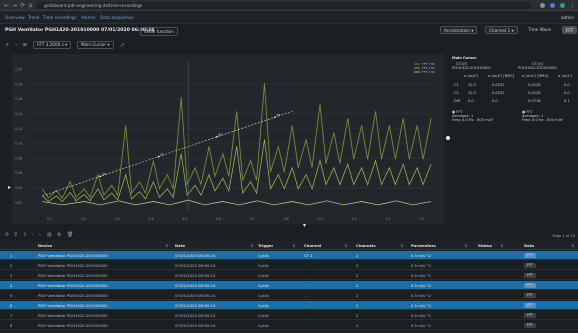  What do you see at coordinates (60, 17) in the screenshot?
I see `nav-time-recordings: Time recordings` at bounding box center [60, 17].